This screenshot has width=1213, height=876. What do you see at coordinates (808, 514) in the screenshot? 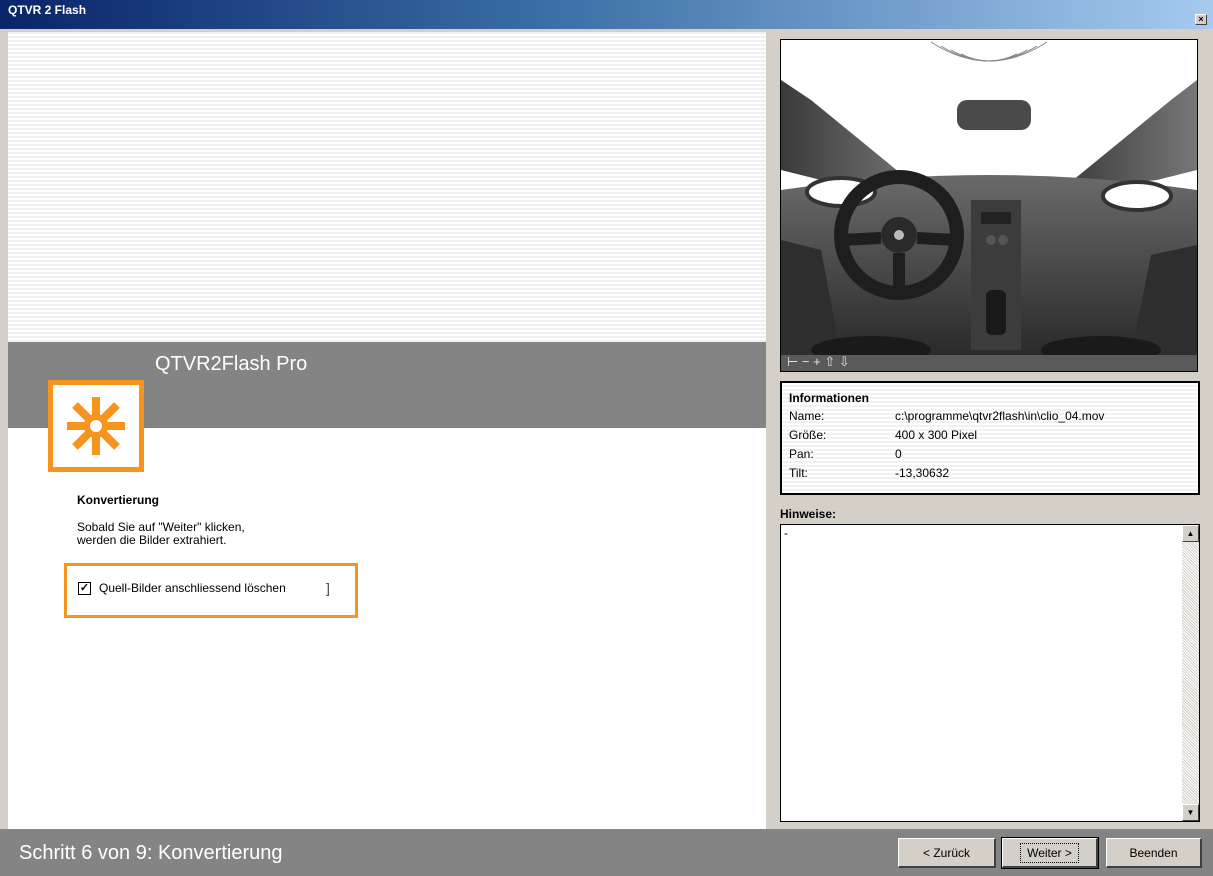
I see `hints-label: Hinweise:` at bounding box center [808, 514].